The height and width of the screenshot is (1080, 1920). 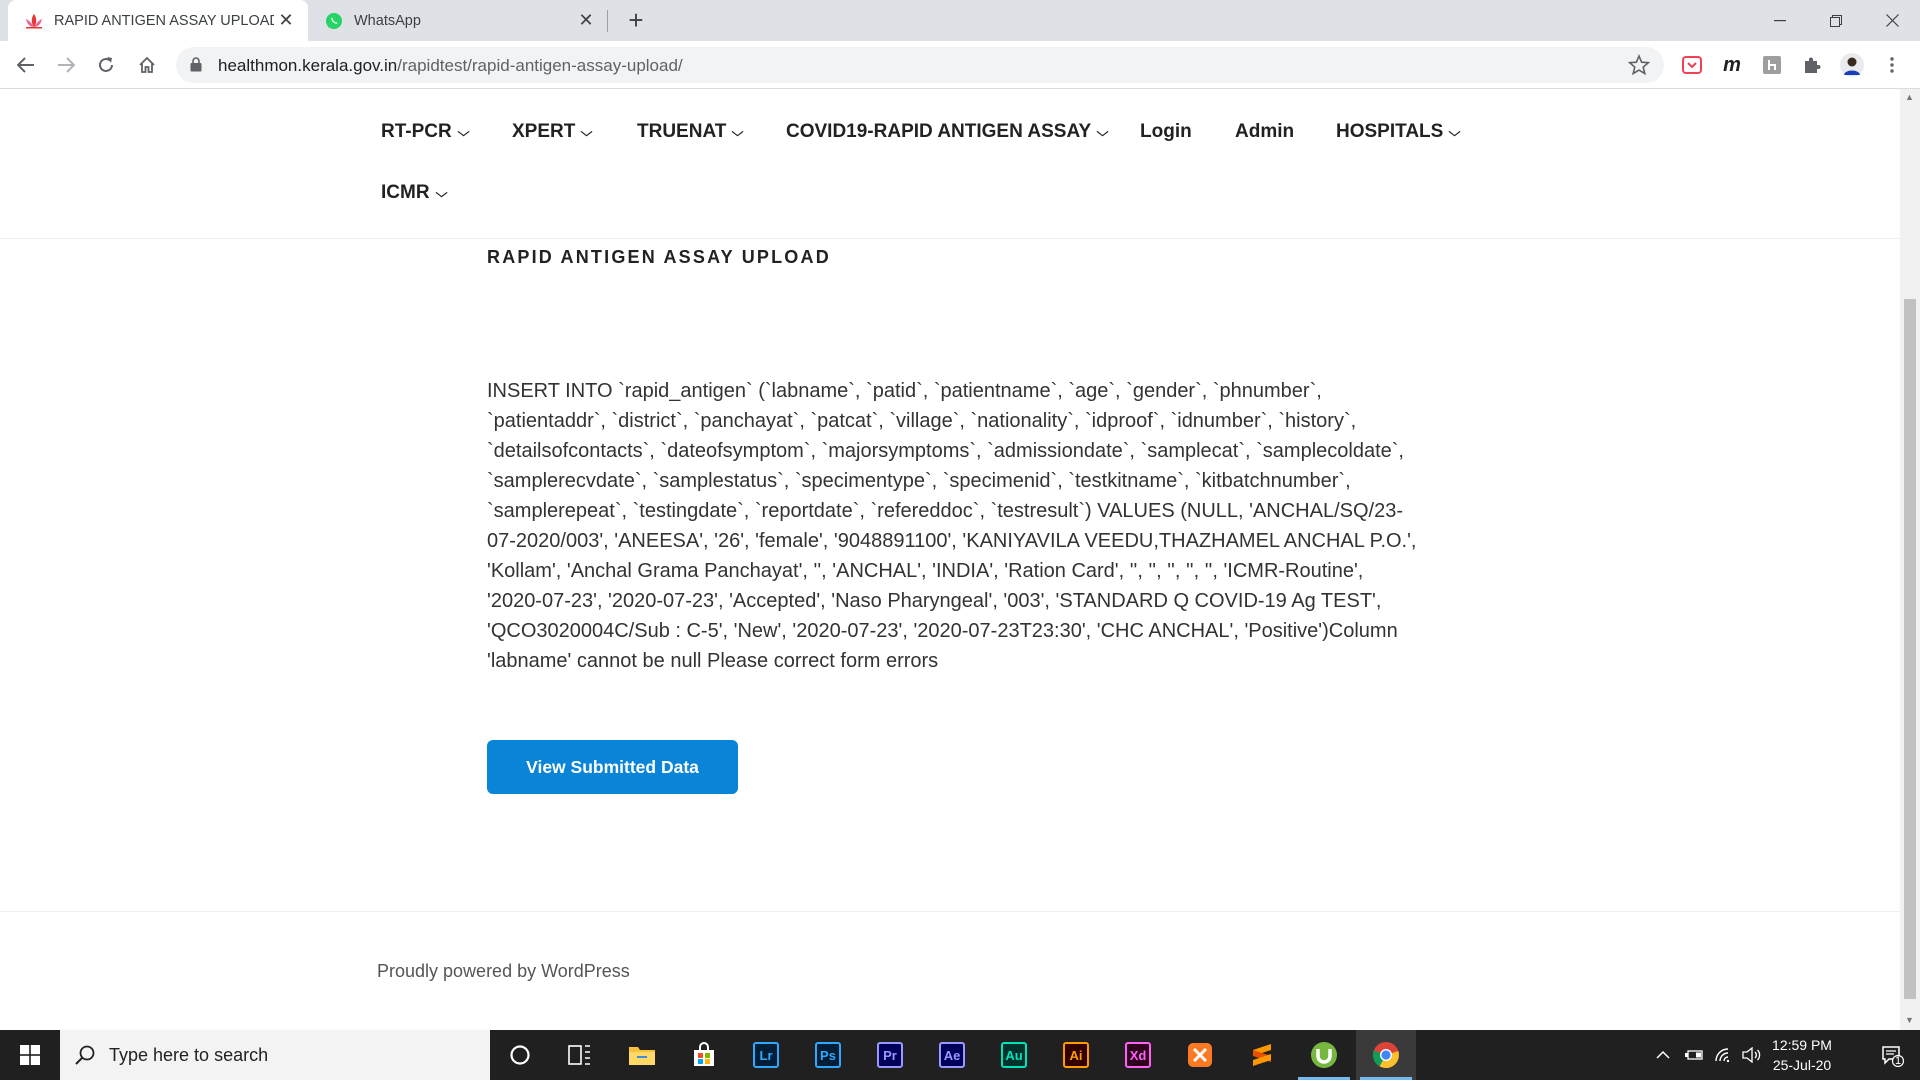 I want to click on nav-label: TRUENAT, so click(x=682, y=131).